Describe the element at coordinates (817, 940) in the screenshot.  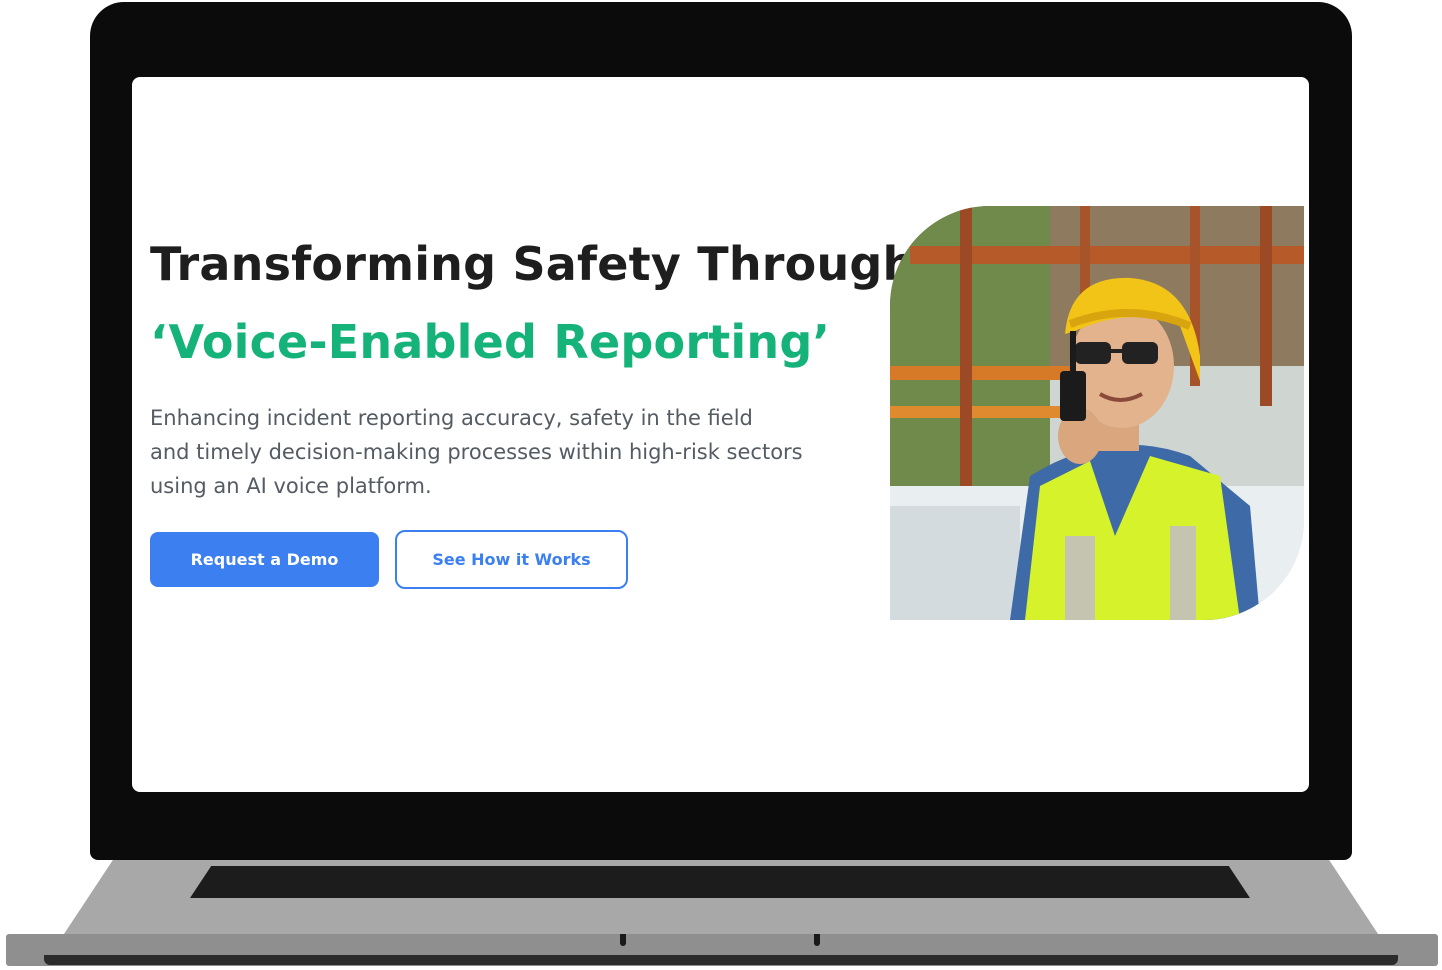
I see `laptop-foot-right` at that location.